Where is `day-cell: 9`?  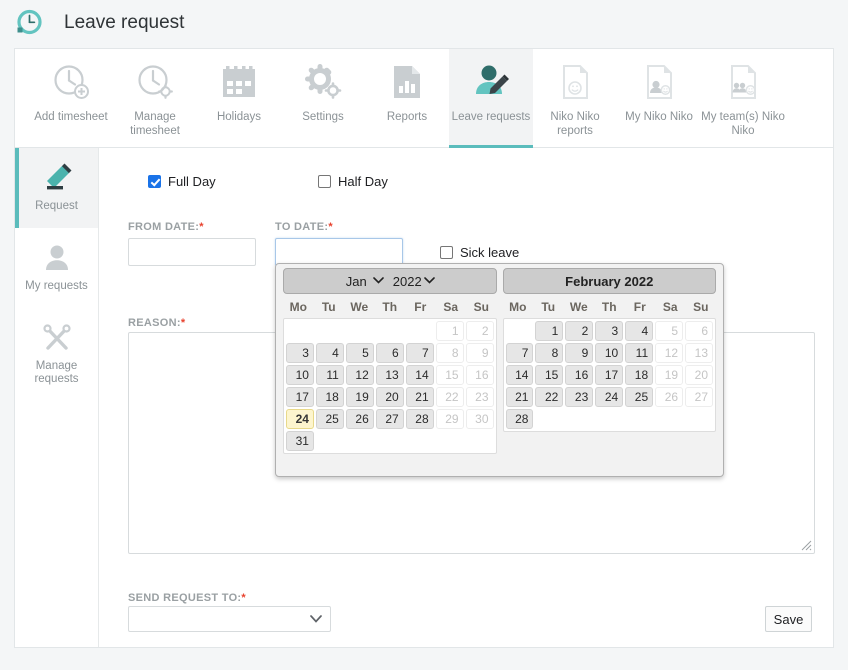 day-cell: 9 is located at coordinates (579, 353).